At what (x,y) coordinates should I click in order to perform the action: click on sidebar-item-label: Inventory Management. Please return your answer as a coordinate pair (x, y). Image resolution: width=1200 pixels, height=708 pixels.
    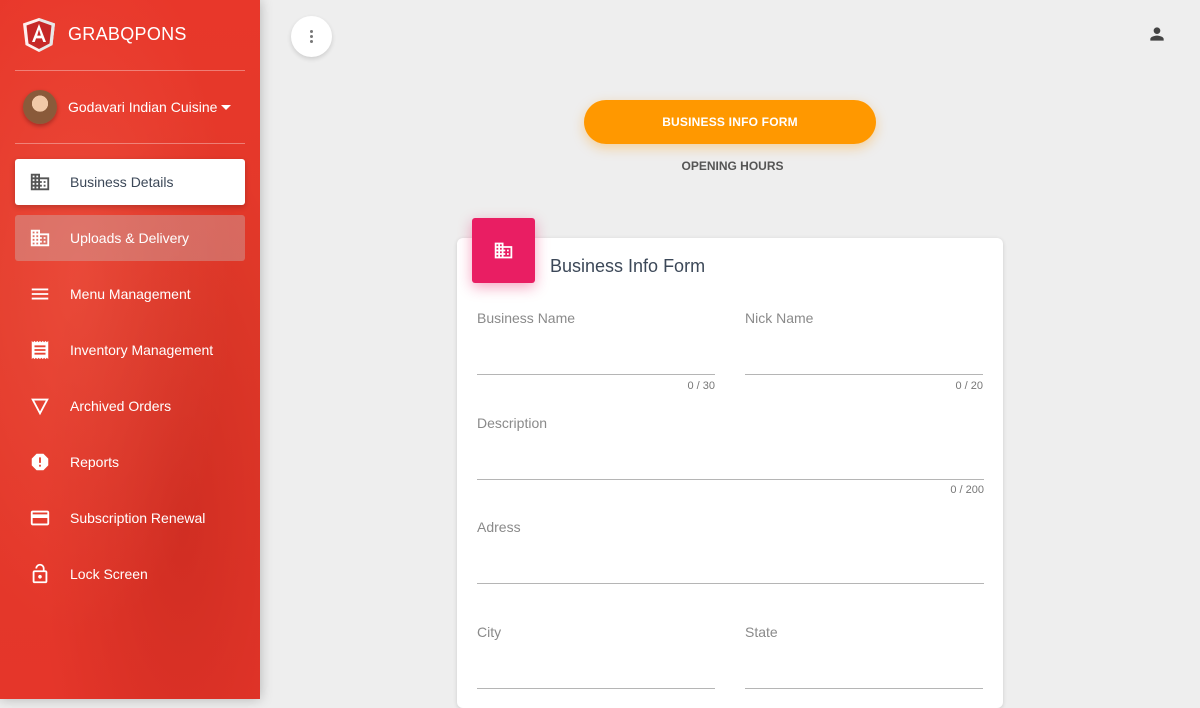
    Looking at the image, I should click on (142, 350).